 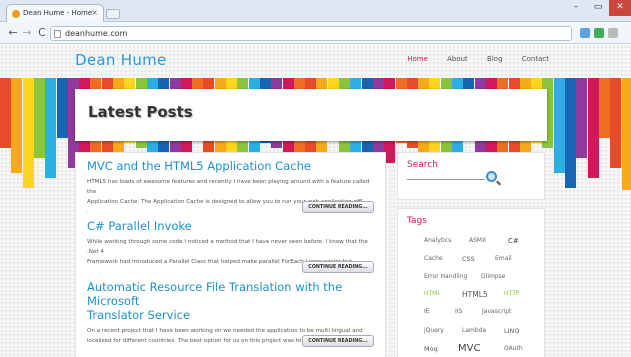 I want to click on favicon-icon, so click(x=16, y=14).